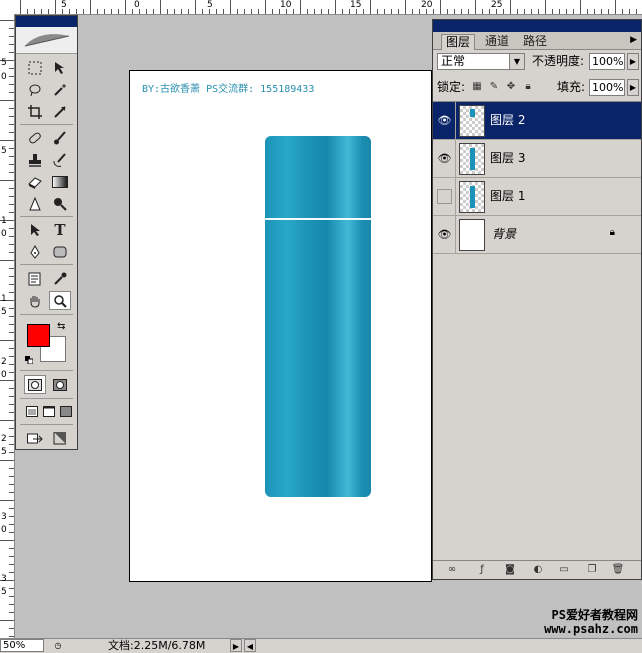  Describe the element at coordinates (510, 569) in the screenshot. I see `add-mask-icon: ◙` at that location.